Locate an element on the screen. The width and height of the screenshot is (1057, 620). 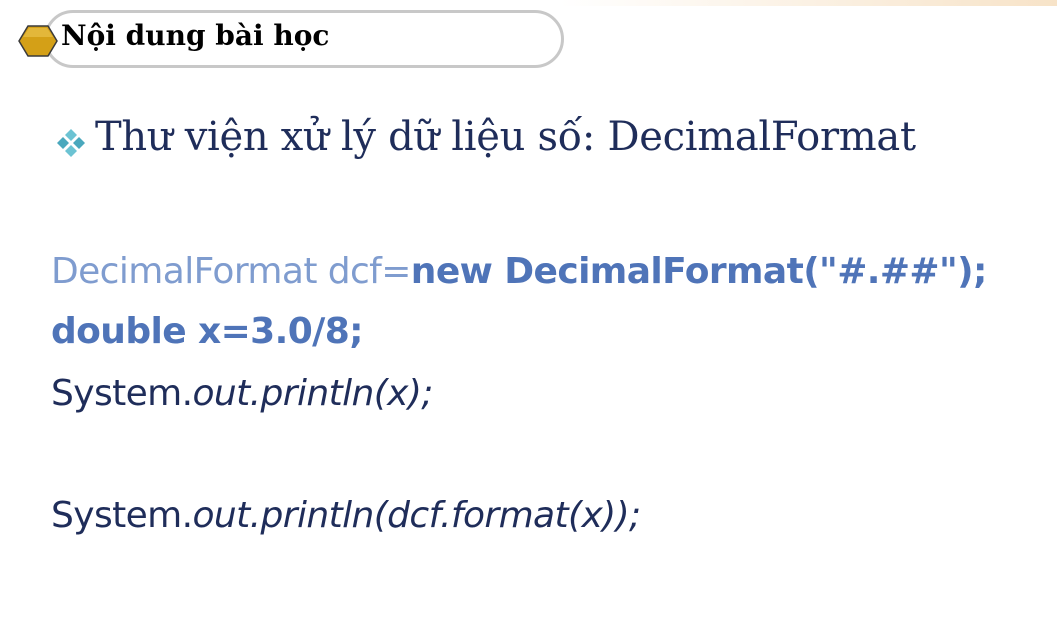
code-line-1-plain: DecimalFormat dcf= is located at coordinates (231, 271).